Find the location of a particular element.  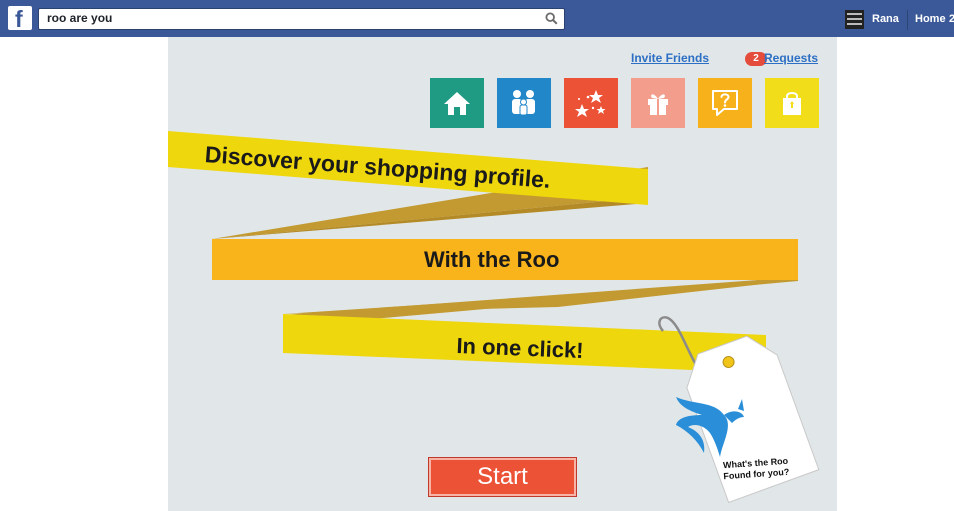

start-button: Start is located at coordinates (502, 477).